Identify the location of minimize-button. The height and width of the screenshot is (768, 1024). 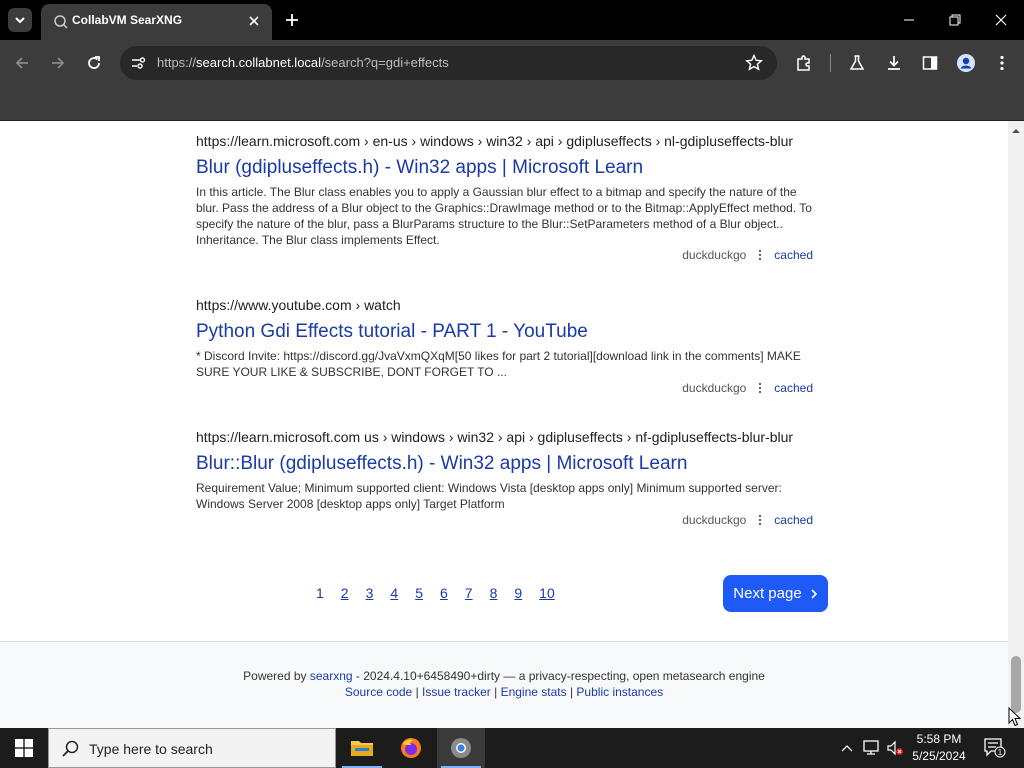
(909, 20).